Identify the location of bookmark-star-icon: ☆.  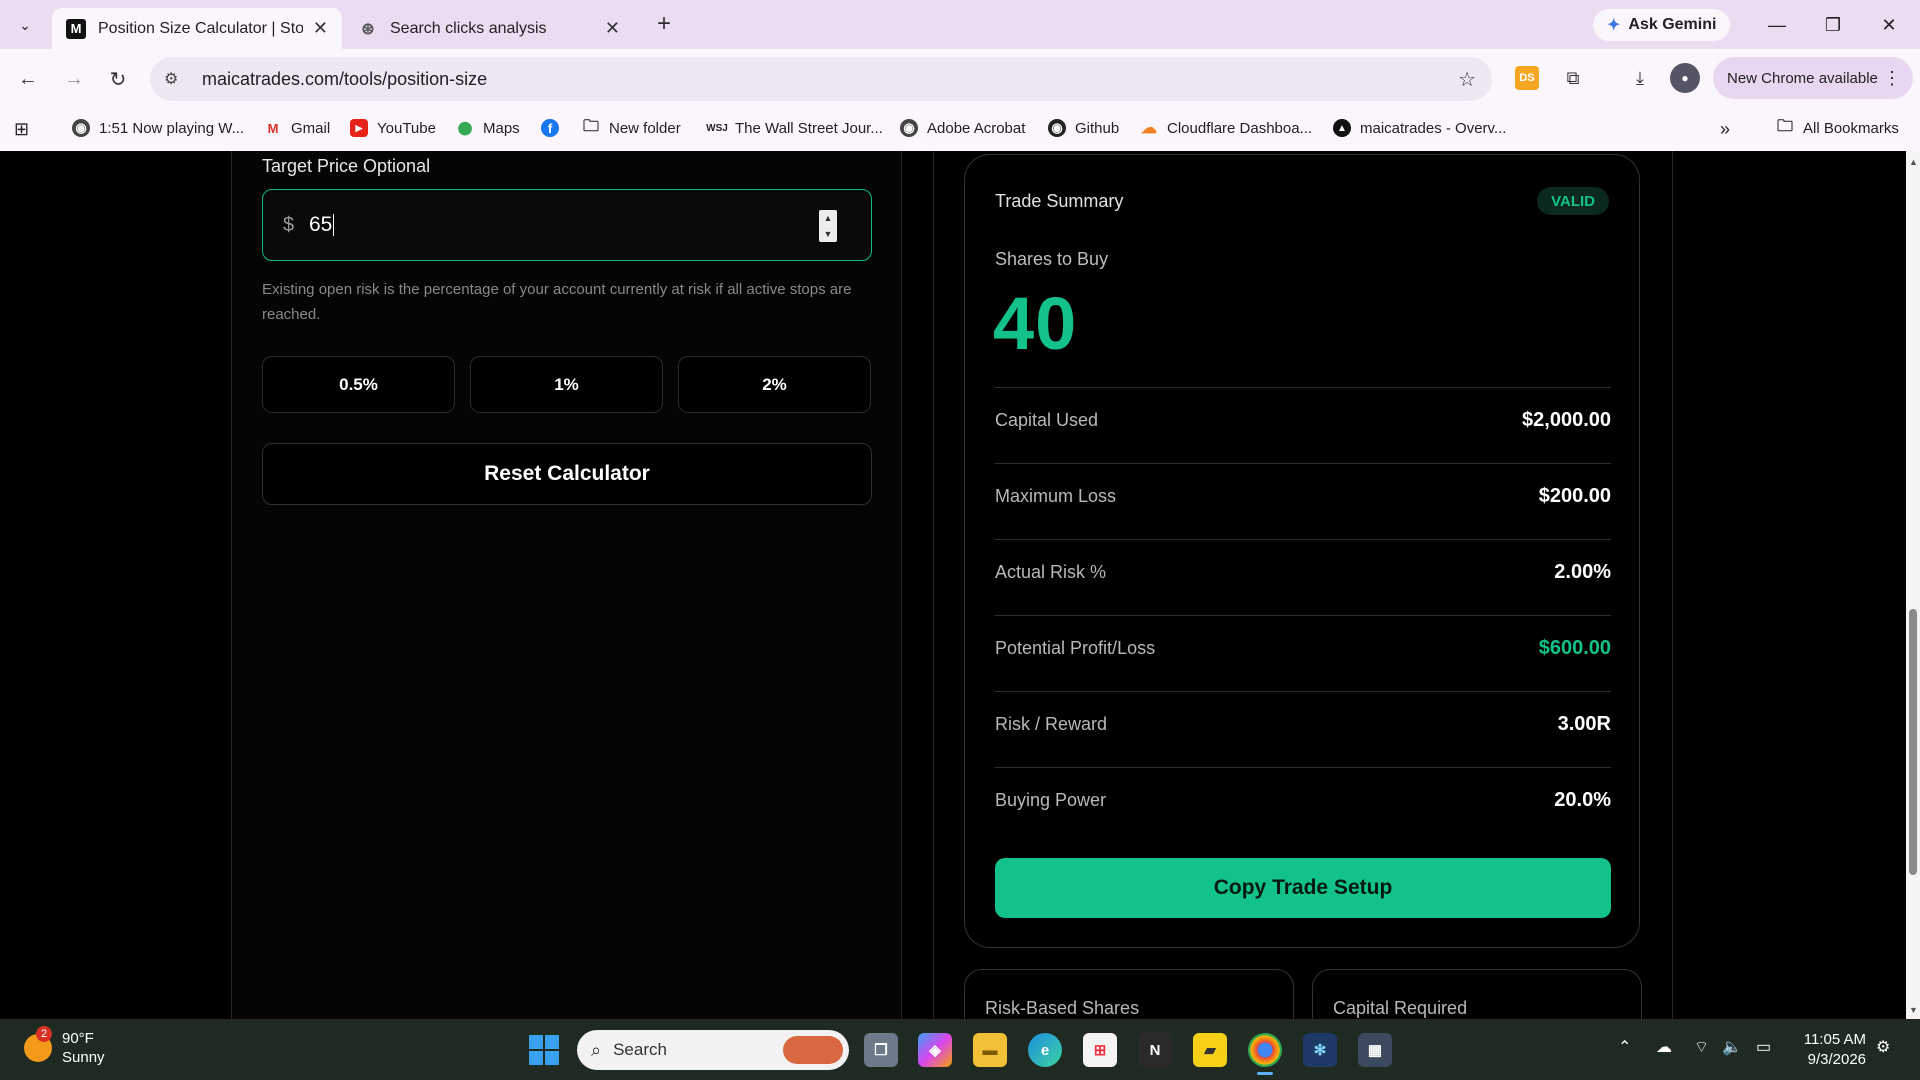
(1467, 79).